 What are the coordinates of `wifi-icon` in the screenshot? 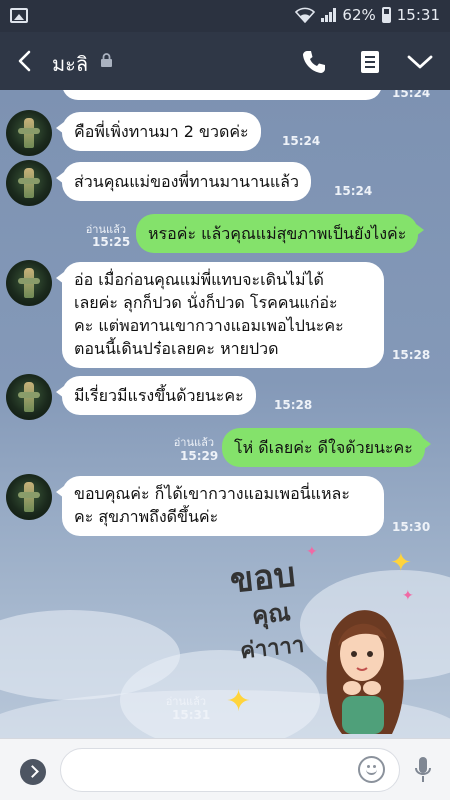 It's located at (305, 15).